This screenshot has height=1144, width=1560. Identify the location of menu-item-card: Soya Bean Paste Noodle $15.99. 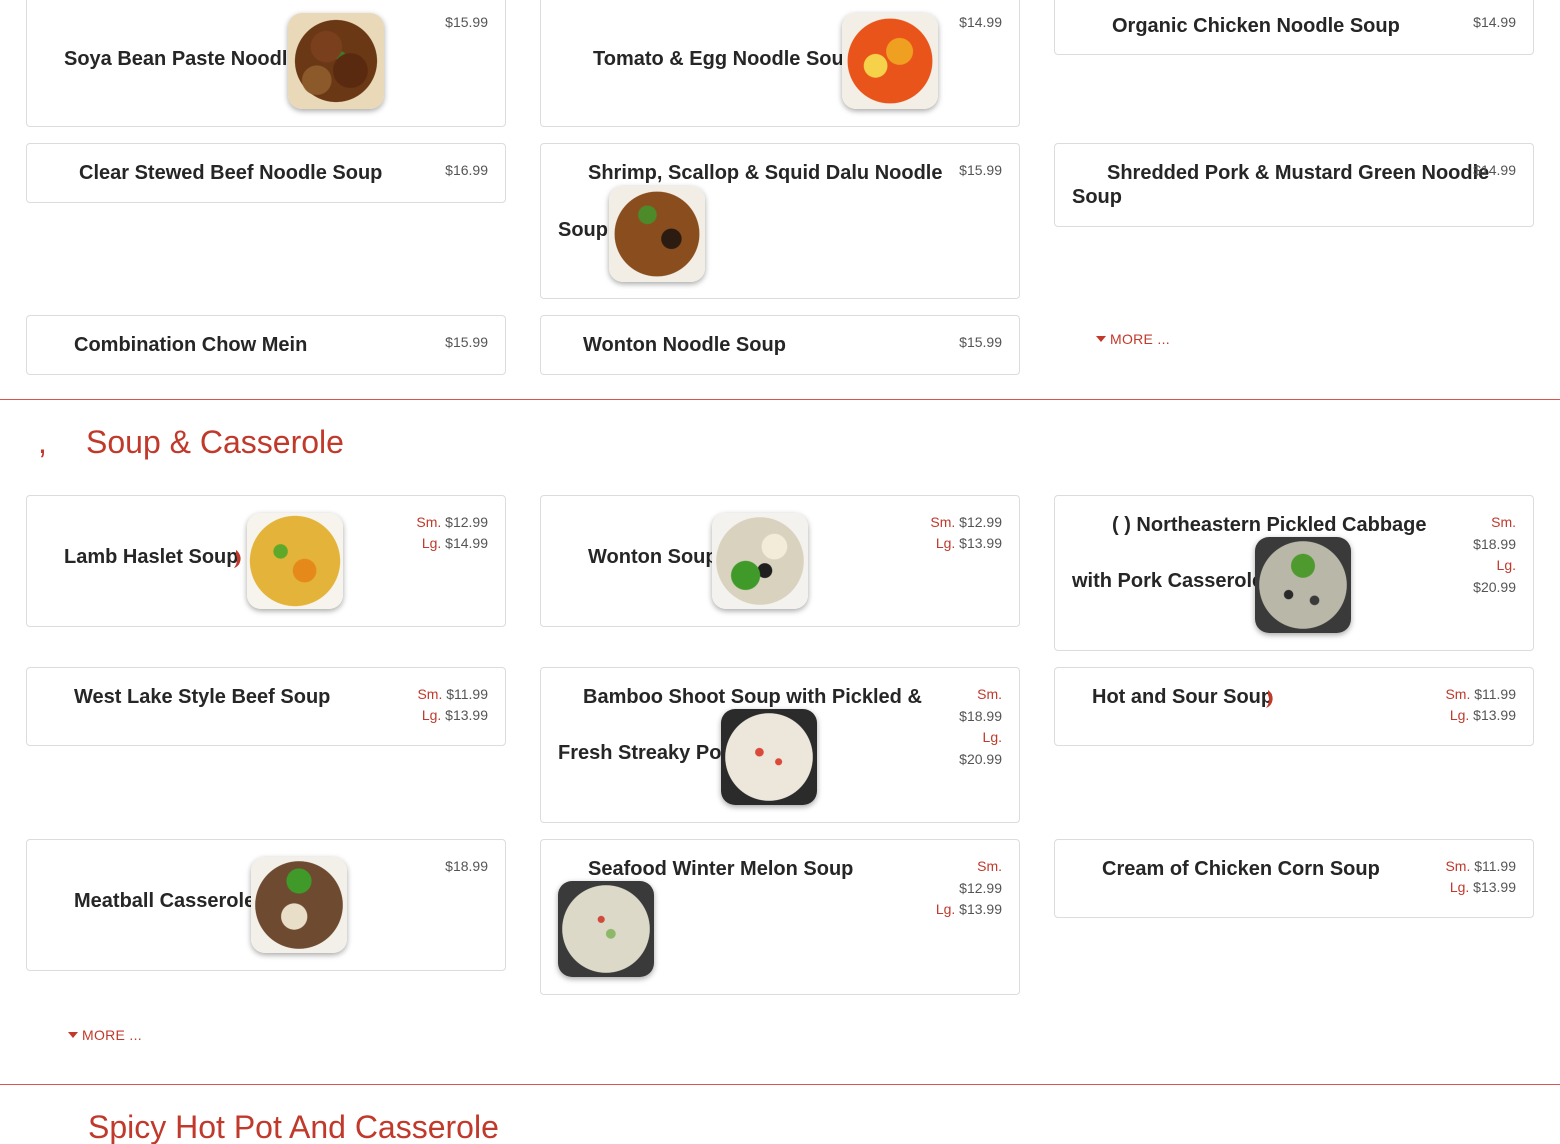
(266, 63).